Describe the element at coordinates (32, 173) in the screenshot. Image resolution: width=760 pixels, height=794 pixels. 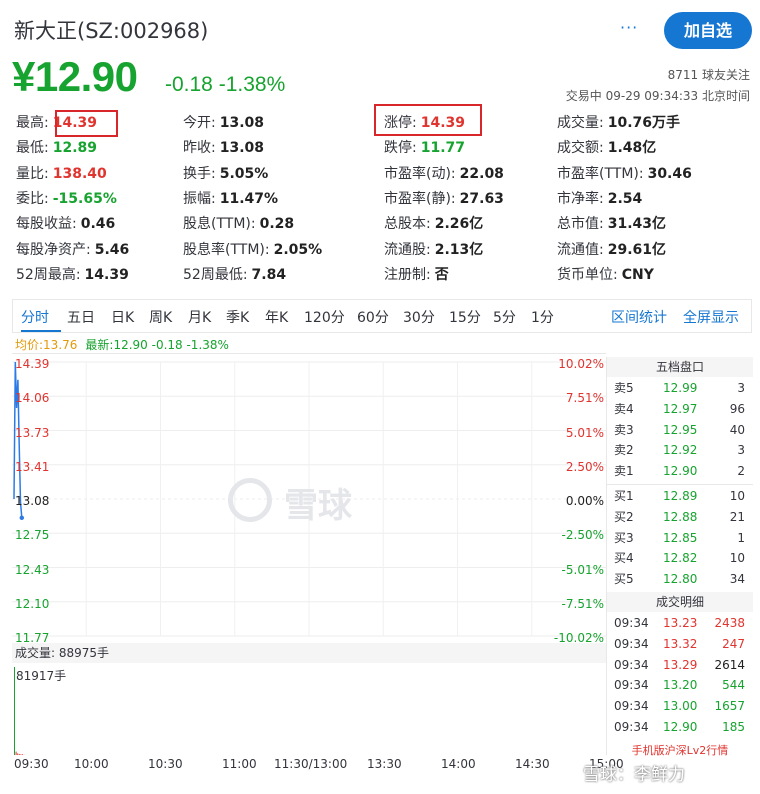
I see `quote-label: 量比:` at that location.